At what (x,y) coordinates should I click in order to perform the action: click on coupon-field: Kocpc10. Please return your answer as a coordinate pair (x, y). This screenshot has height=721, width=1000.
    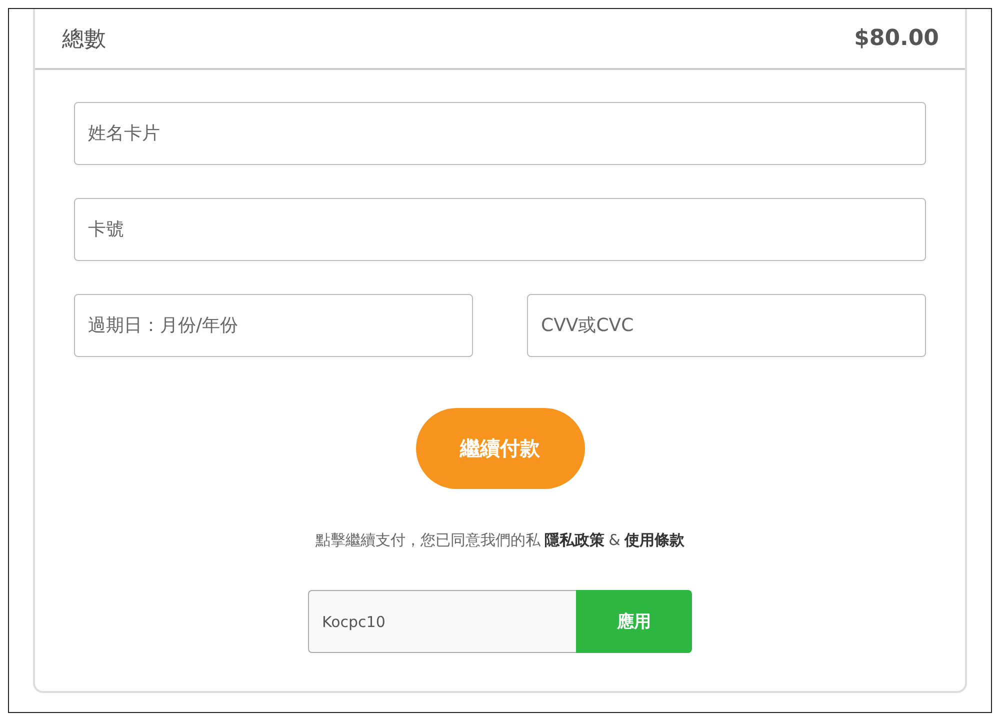
    Looking at the image, I should click on (442, 621).